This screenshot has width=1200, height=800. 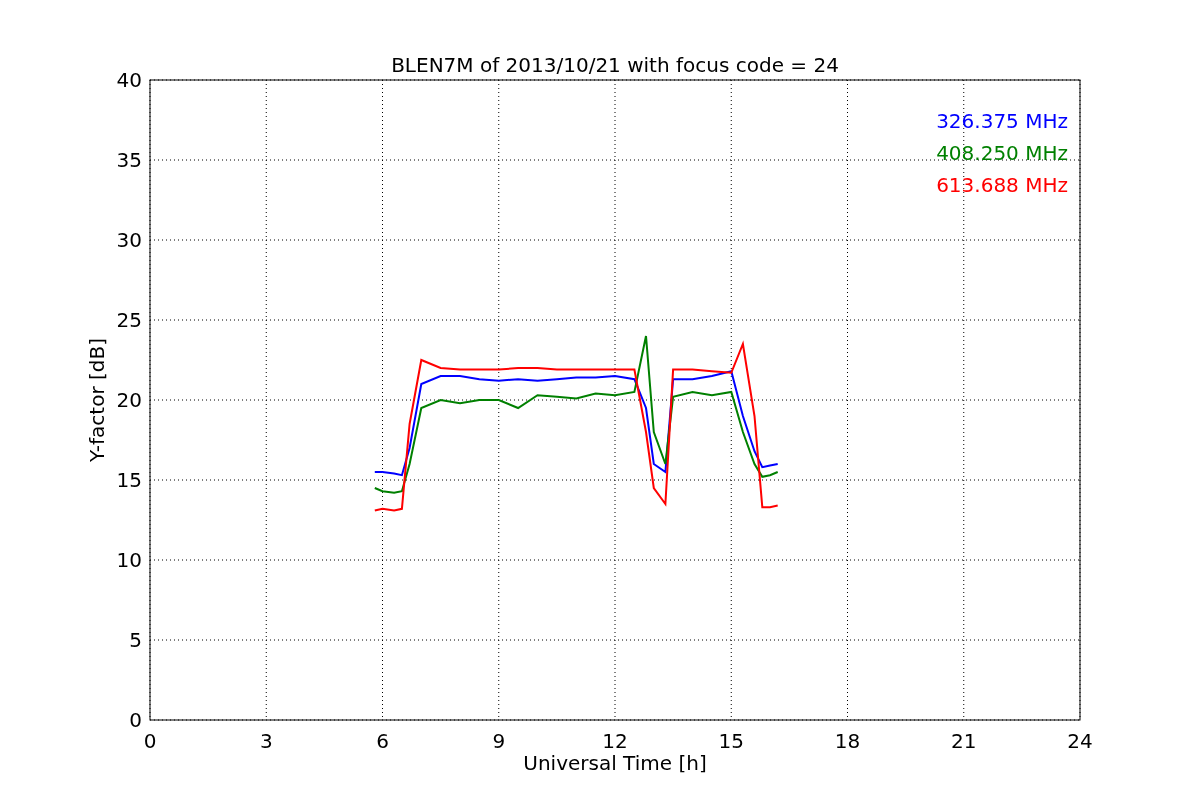 I want to click on tick-label: 10, so click(x=129, y=560).